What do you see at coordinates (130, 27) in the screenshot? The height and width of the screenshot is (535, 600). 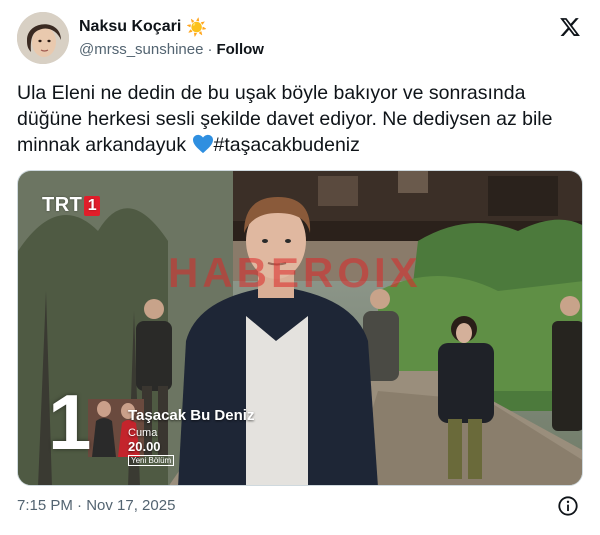 I see `author-display-name: Naksu Koçari` at bounding box center [130, 27].